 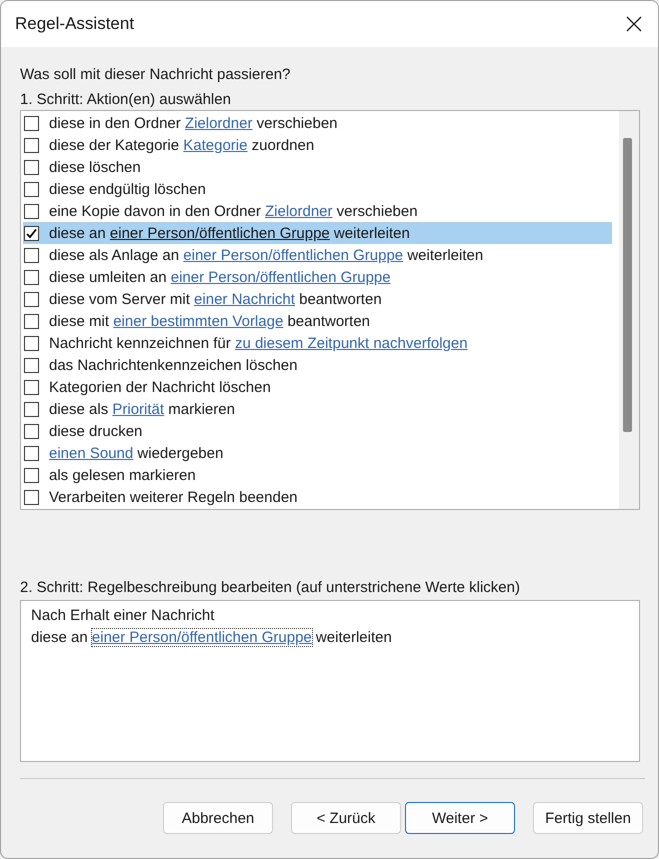 What do you see at coordinates (198, 321) in the screenshot?
I see `value-link: einer bestimmten Vorlage` at bounding box center [198, 321].